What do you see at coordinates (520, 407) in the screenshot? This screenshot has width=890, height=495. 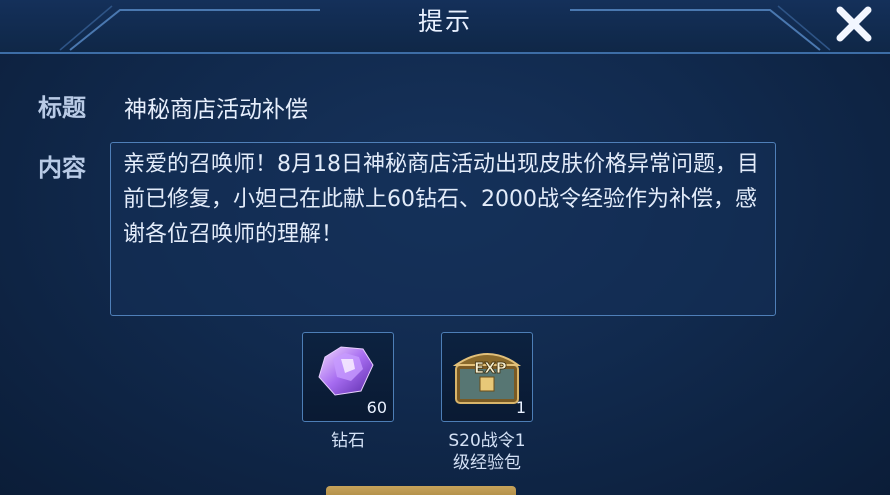 I see `reward-count: 1` at bounding box center [520, 407].